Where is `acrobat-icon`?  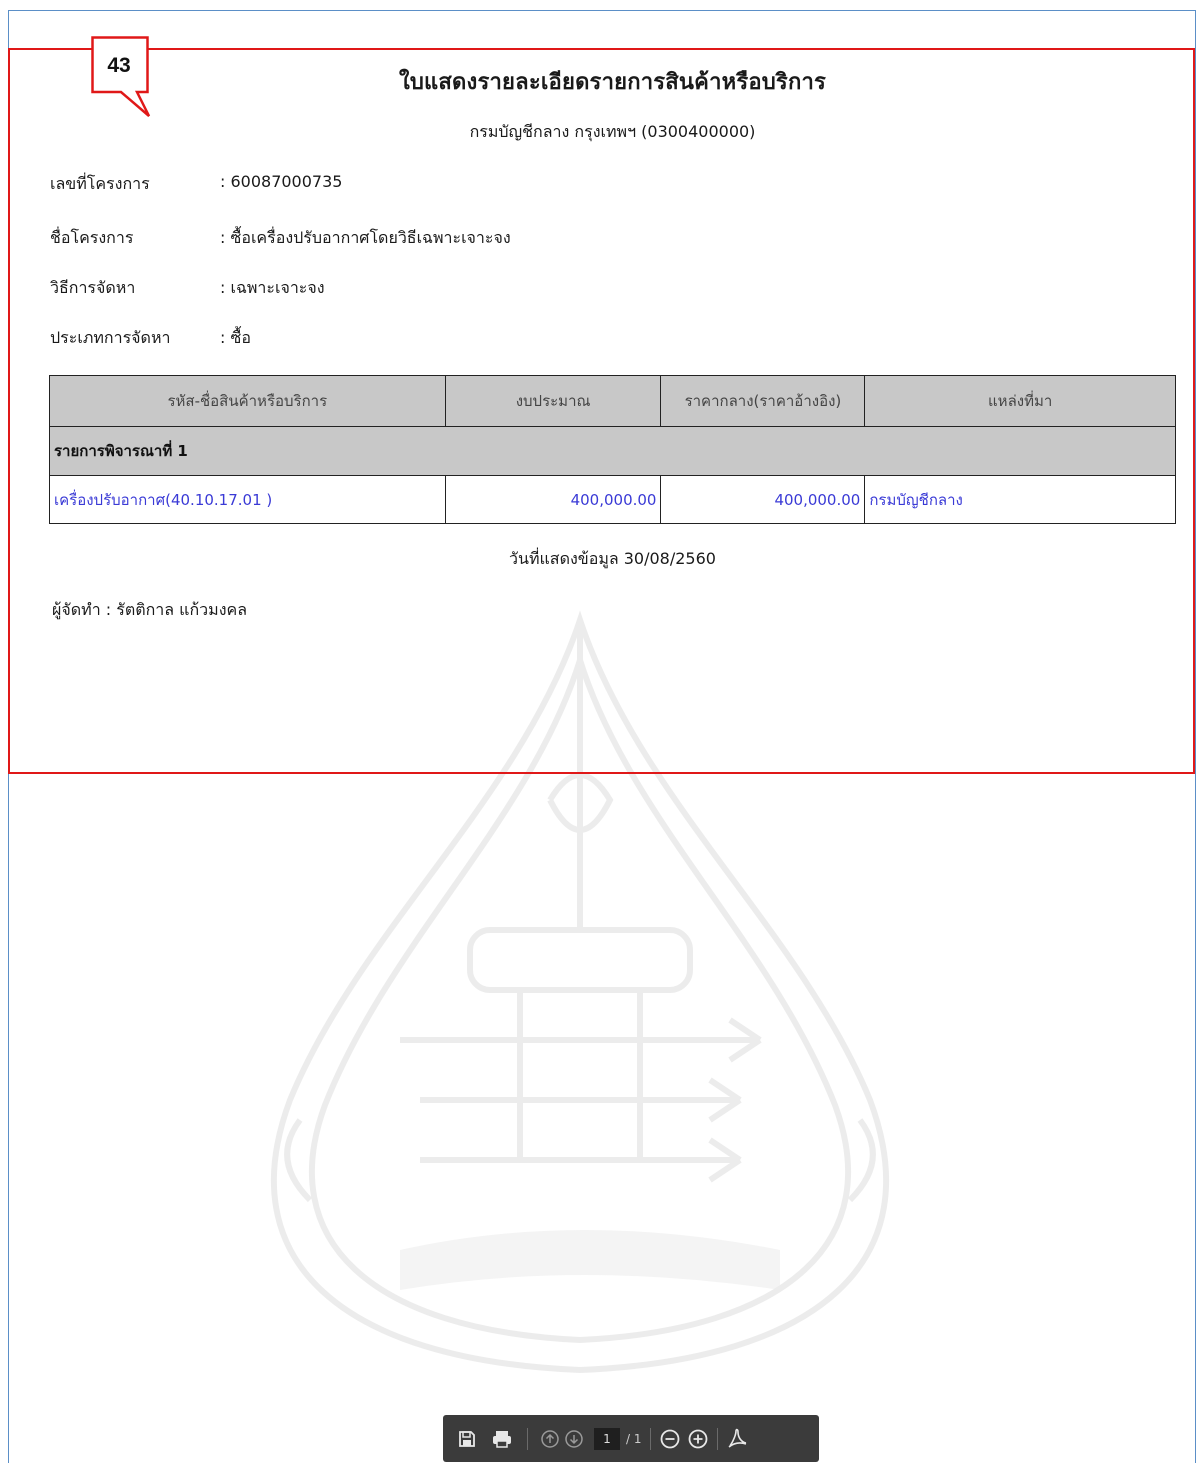 acrobat-icon is located at coordinates (737, 1438).